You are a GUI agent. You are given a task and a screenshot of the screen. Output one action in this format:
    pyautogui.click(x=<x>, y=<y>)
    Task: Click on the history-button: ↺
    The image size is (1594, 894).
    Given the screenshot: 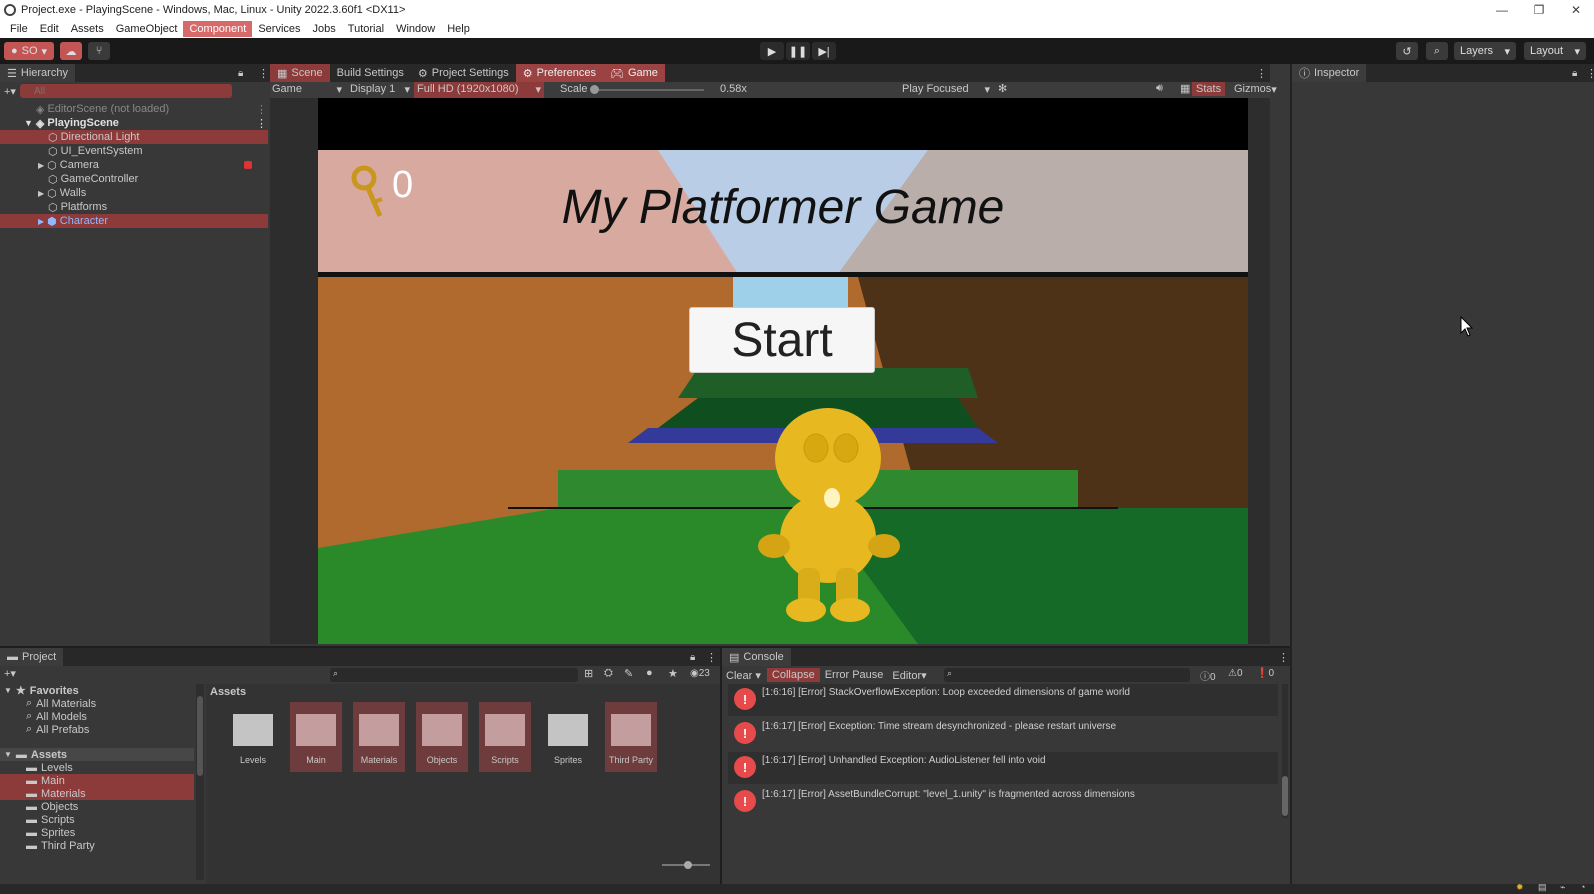 What is the action you would take?
    pyautogui.click(x=1407, y=51)
    